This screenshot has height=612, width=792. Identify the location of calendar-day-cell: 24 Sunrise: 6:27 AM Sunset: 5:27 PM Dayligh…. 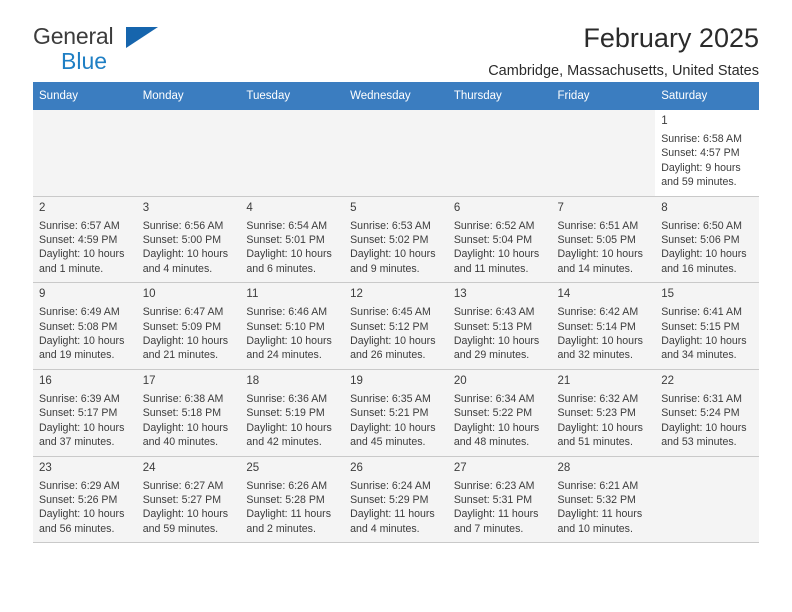
(188, 500).